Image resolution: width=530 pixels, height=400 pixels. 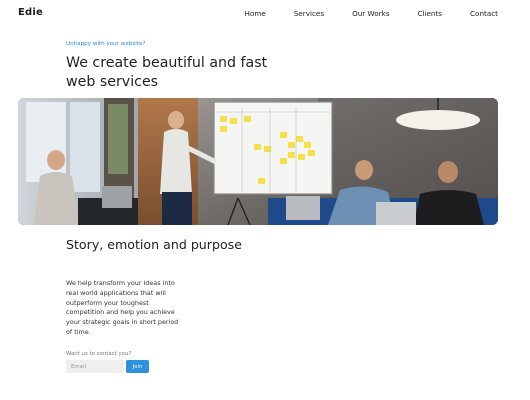 I want to click on email-input, so click(x=95, y=366).